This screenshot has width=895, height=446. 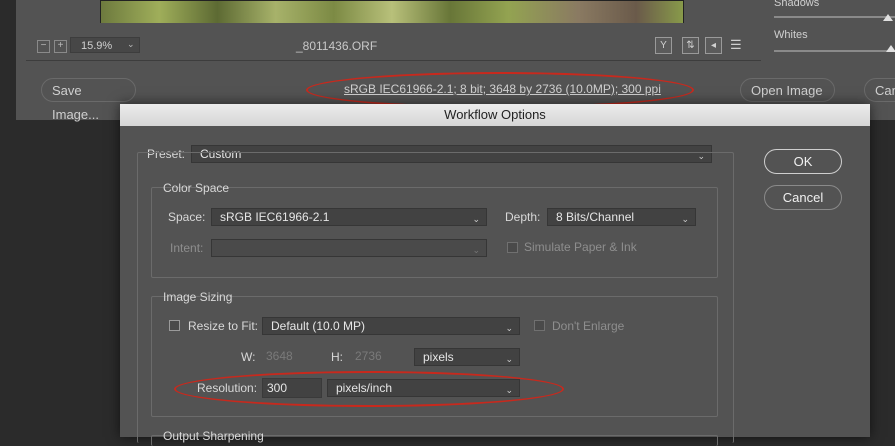 I want to click on whites-slider-track, so click(x=834, y=51).